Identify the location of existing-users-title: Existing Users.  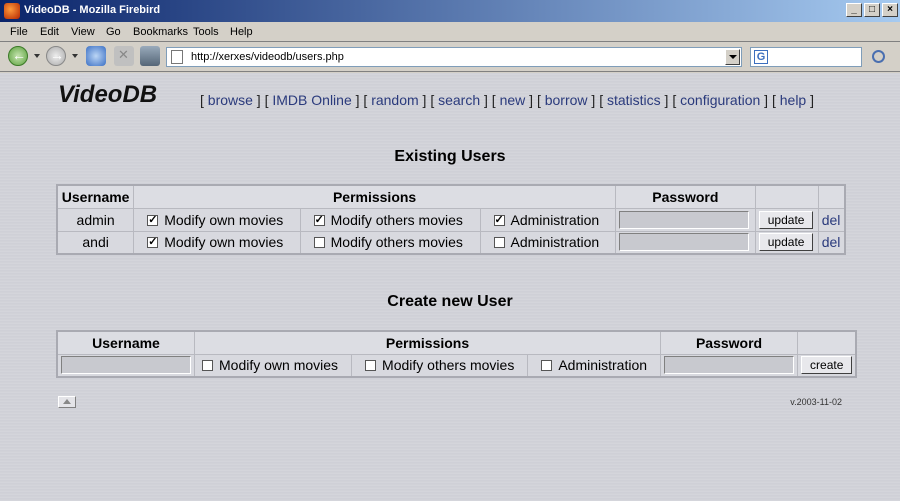
(450, 156).